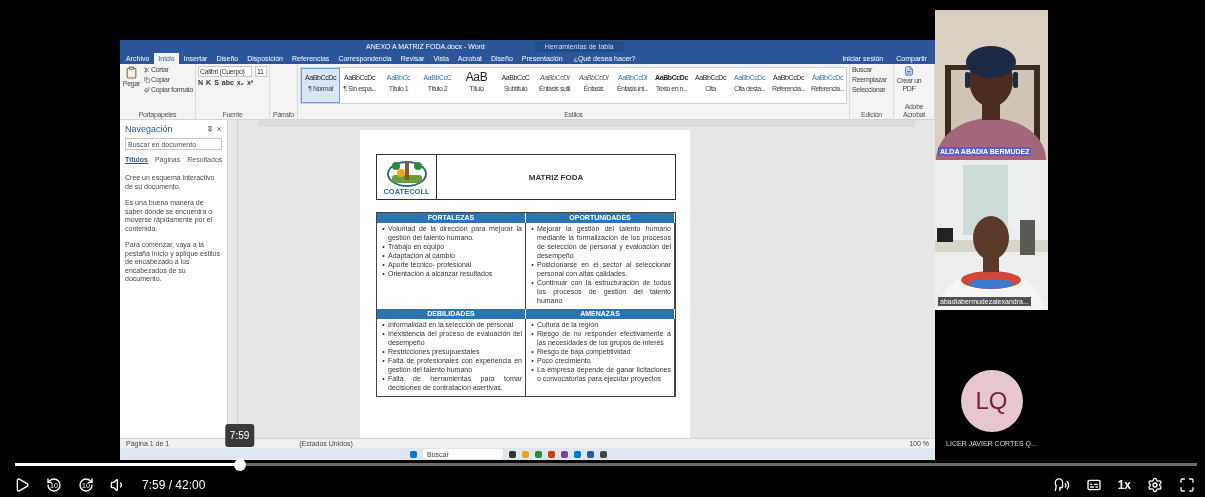 This screenshot has width=1205, height=497. Describe the element at coordinates (210, 129) in the screenshot. I see `pin-icon` at that location.